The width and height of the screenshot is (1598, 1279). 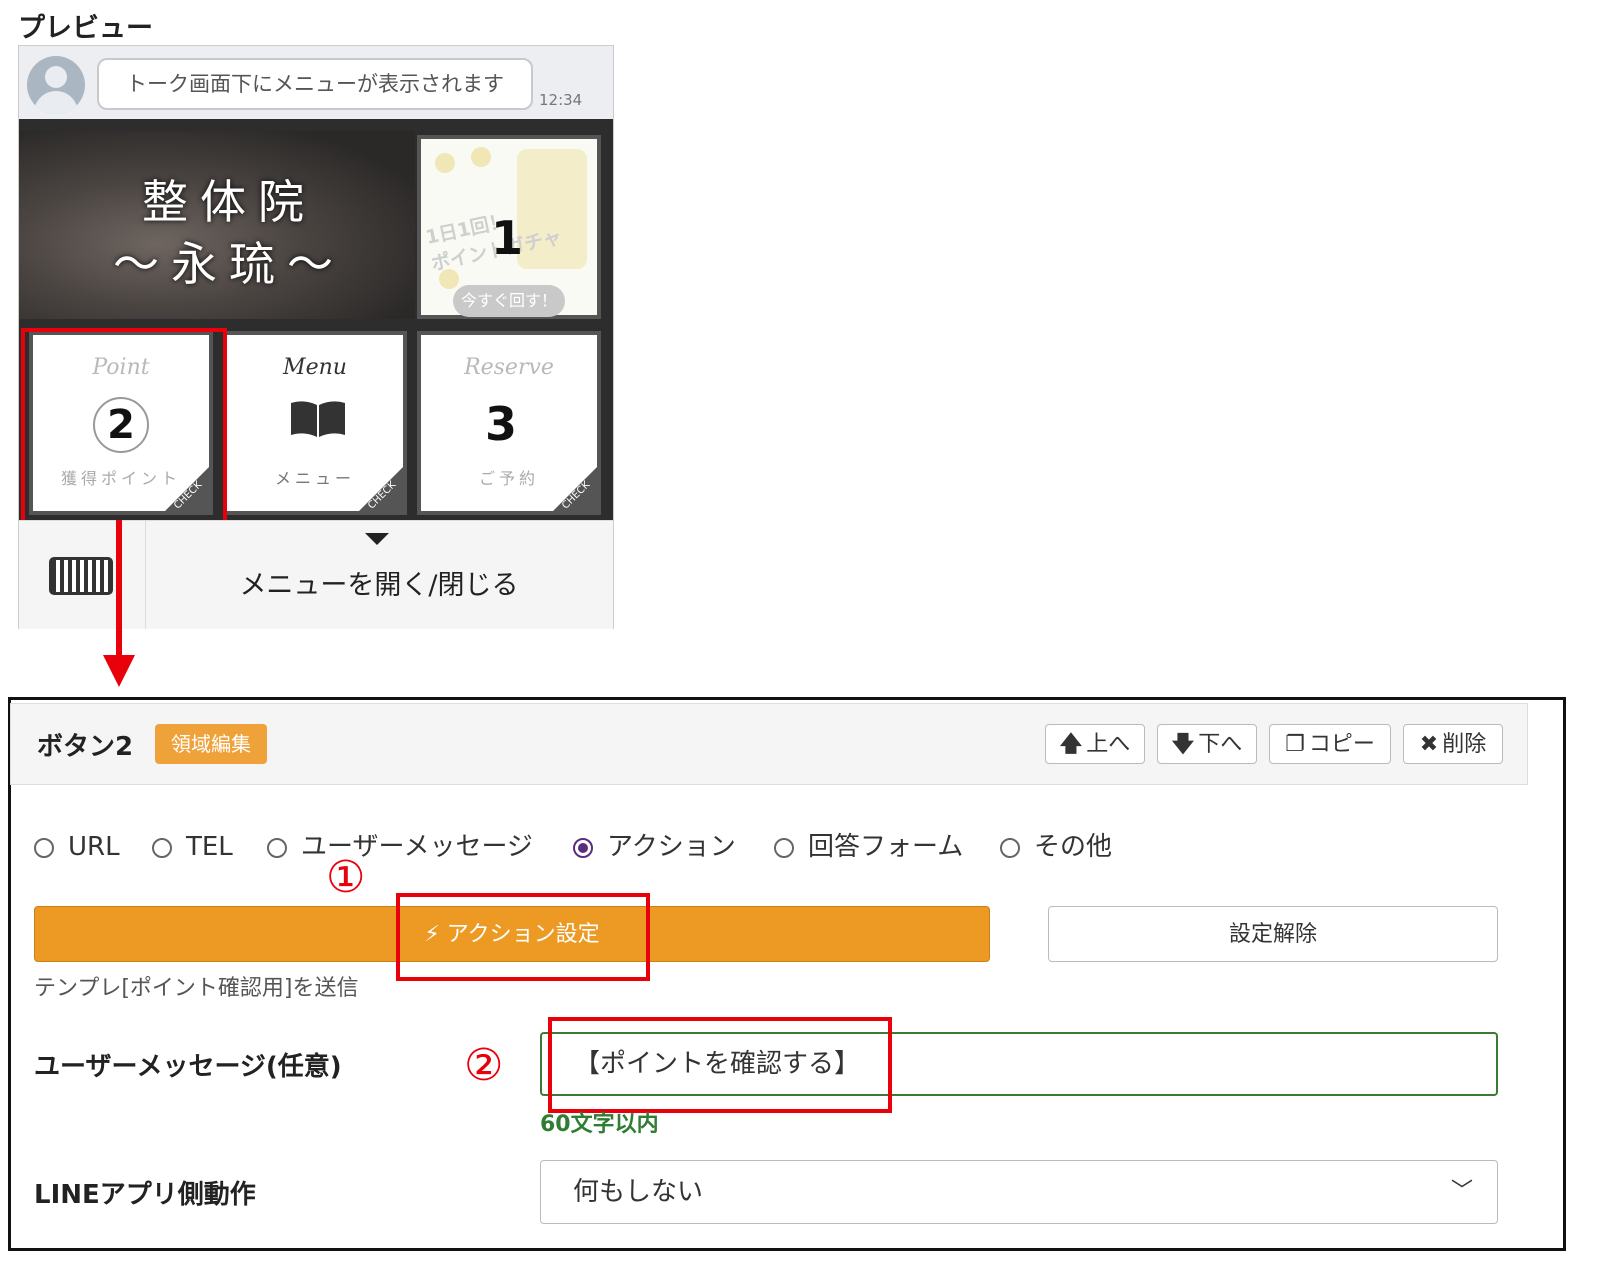 I want to click on banner-line2: 〜永琉〜, so click(x=229, y=264).